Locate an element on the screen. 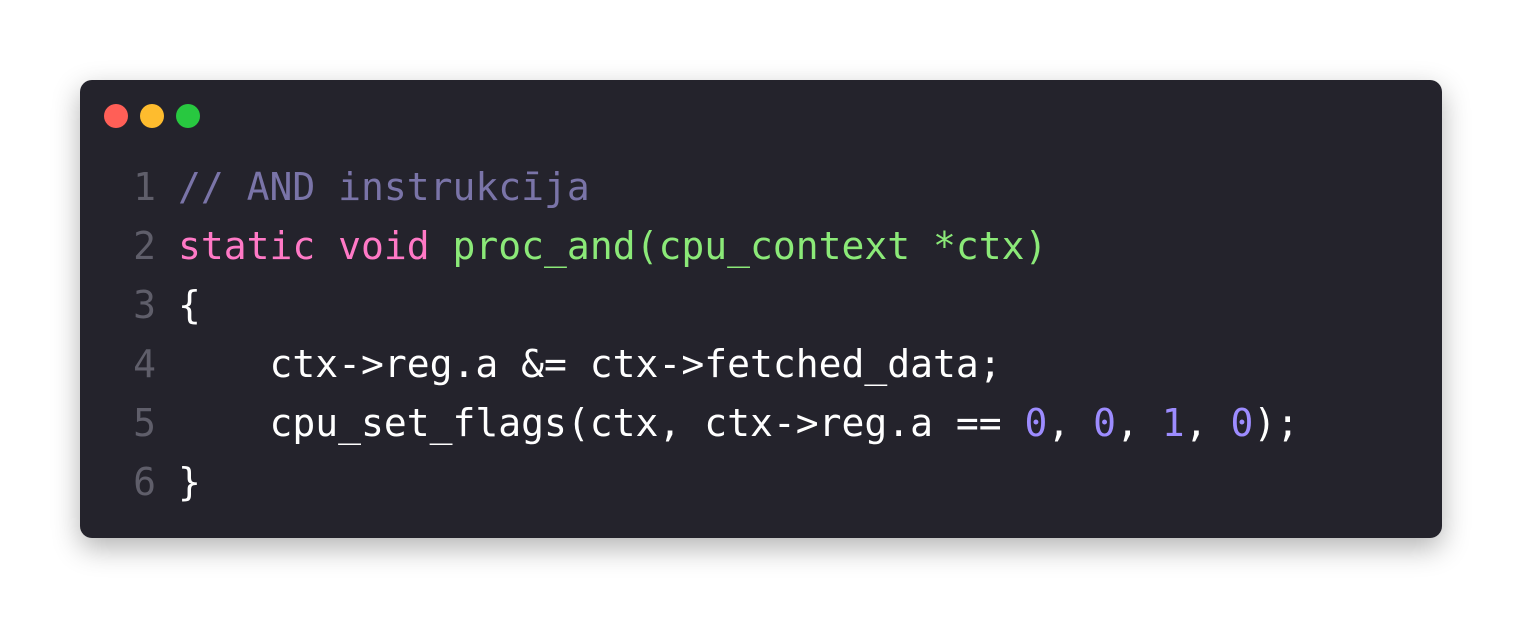  code-text: ctx->reg.a &= ctx->fetched_data; is located at coordinates (590, 364).